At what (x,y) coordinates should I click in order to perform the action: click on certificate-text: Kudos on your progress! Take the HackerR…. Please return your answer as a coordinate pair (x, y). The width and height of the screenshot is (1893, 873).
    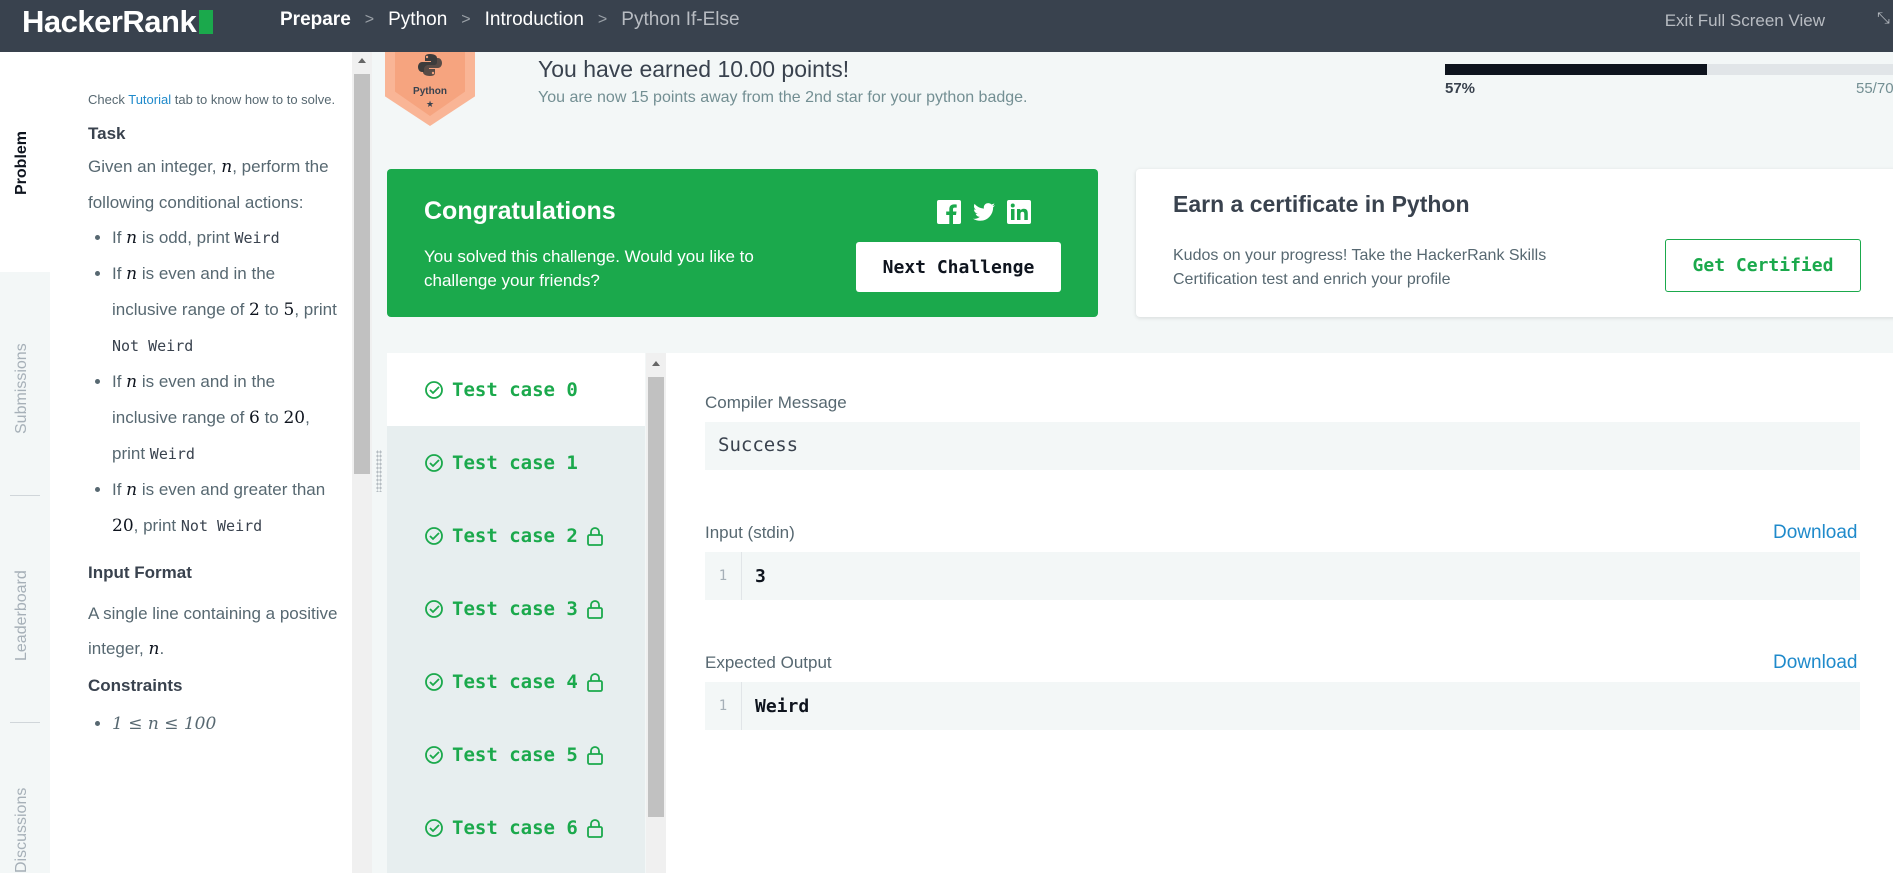
    Looking at the image, I should click on (1360, 267).